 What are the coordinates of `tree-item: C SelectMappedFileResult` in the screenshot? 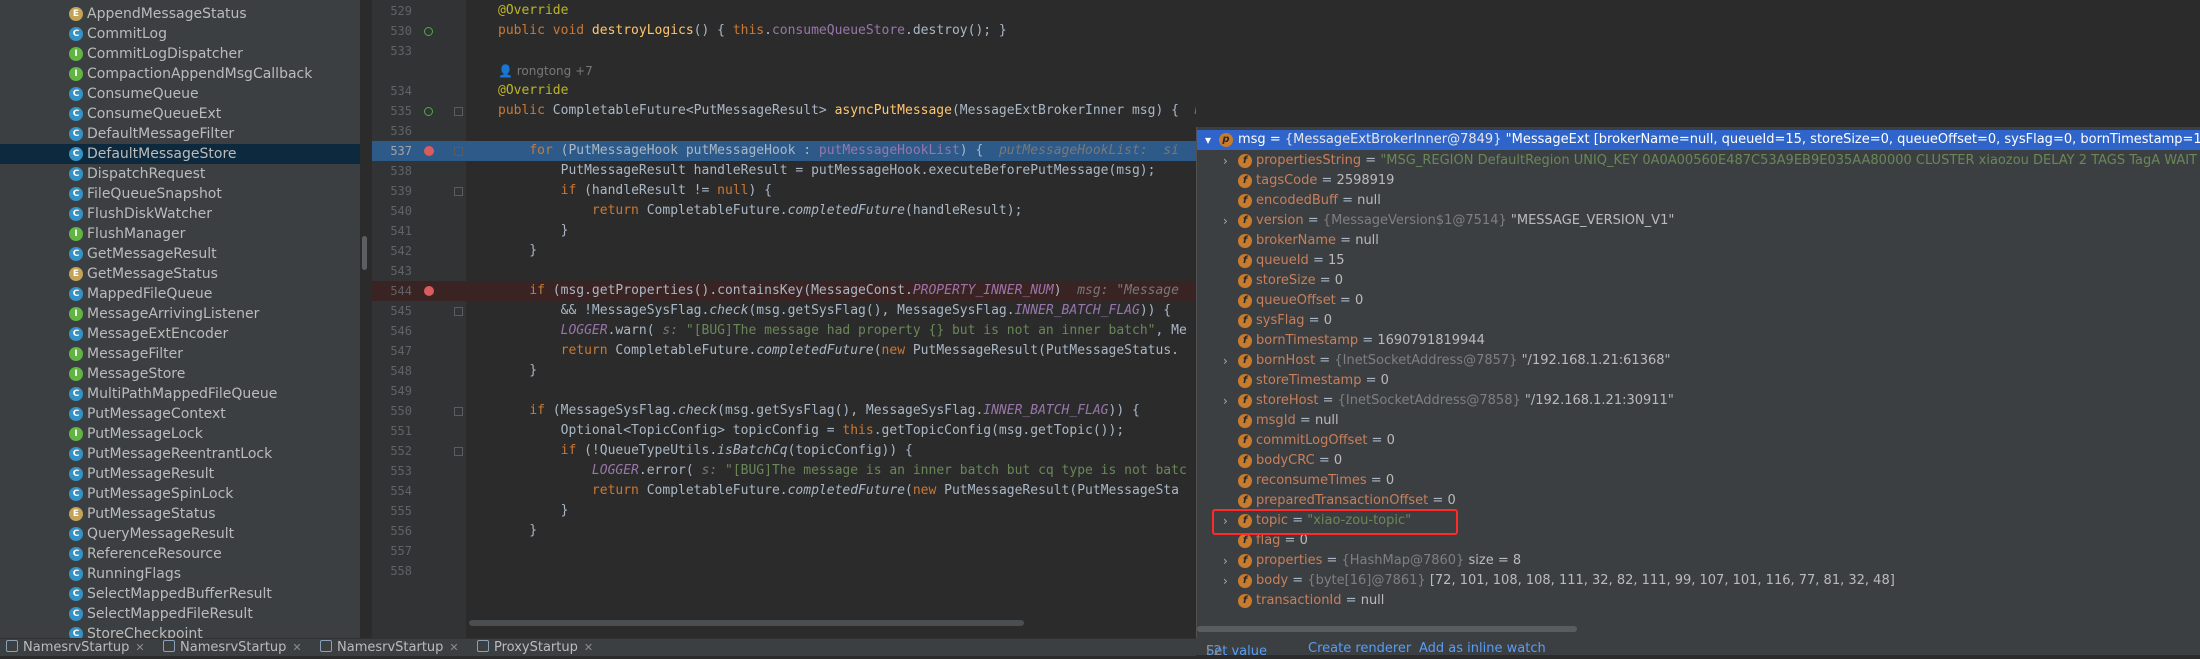 It's located at (180, 614).